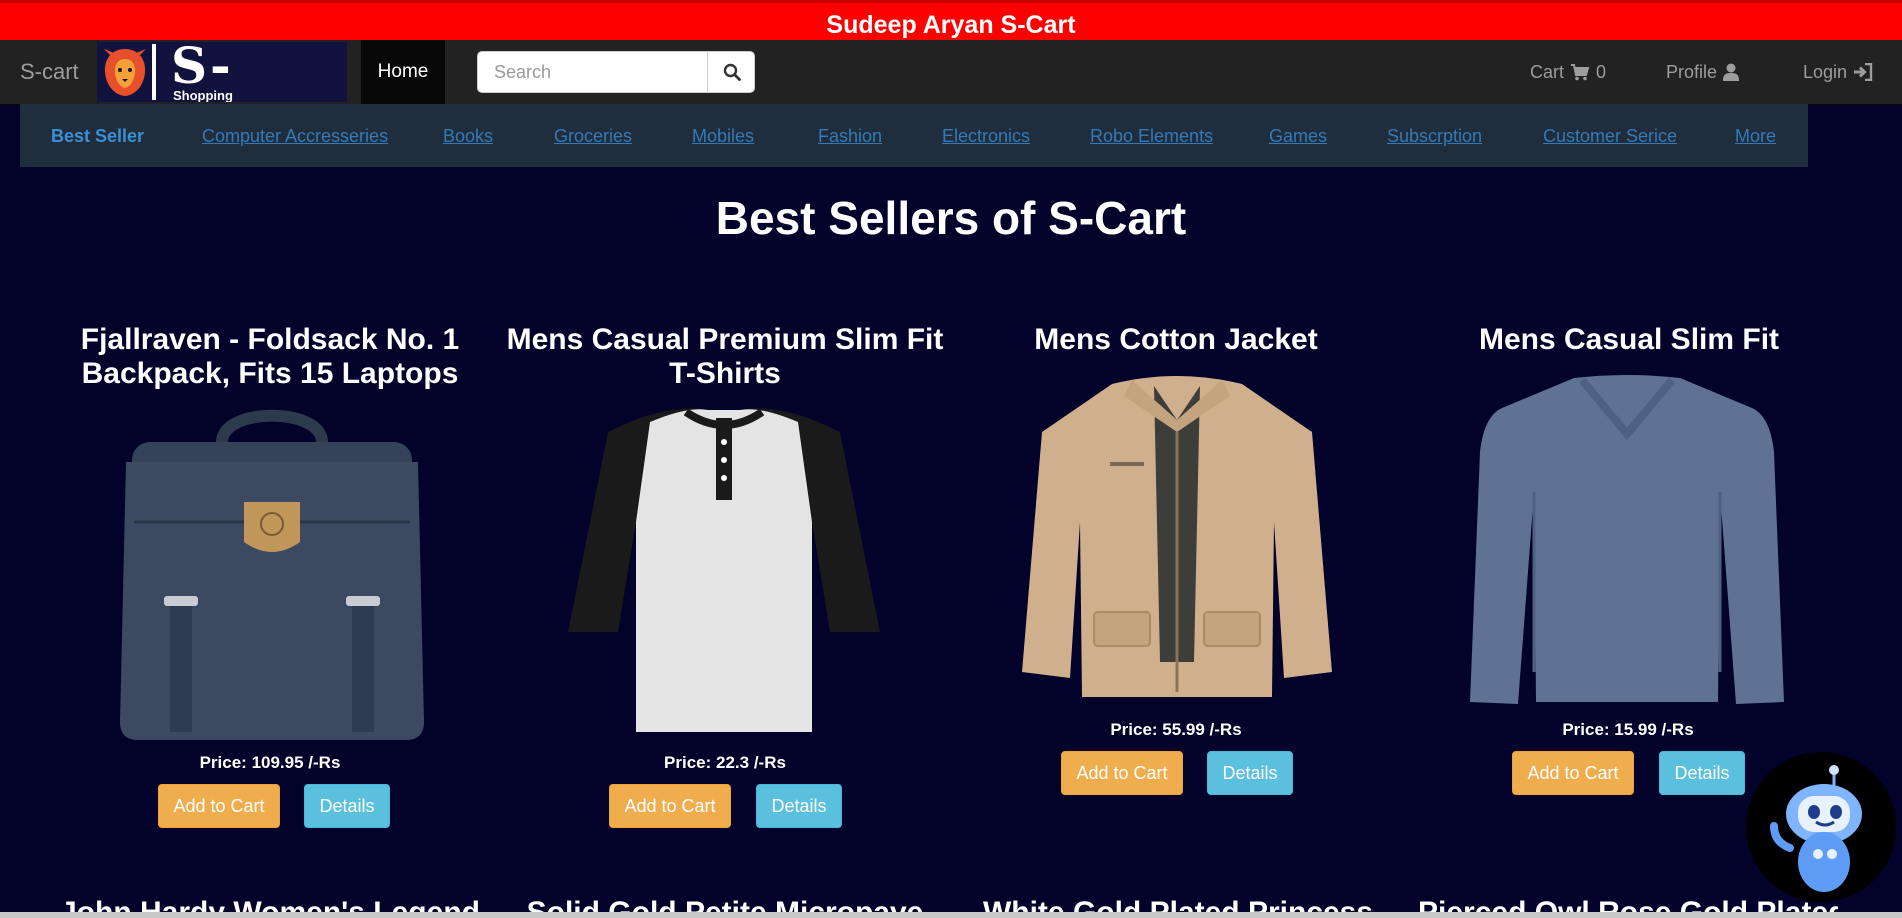  I want to click on profile-label: Profile, so click(1692, 72).